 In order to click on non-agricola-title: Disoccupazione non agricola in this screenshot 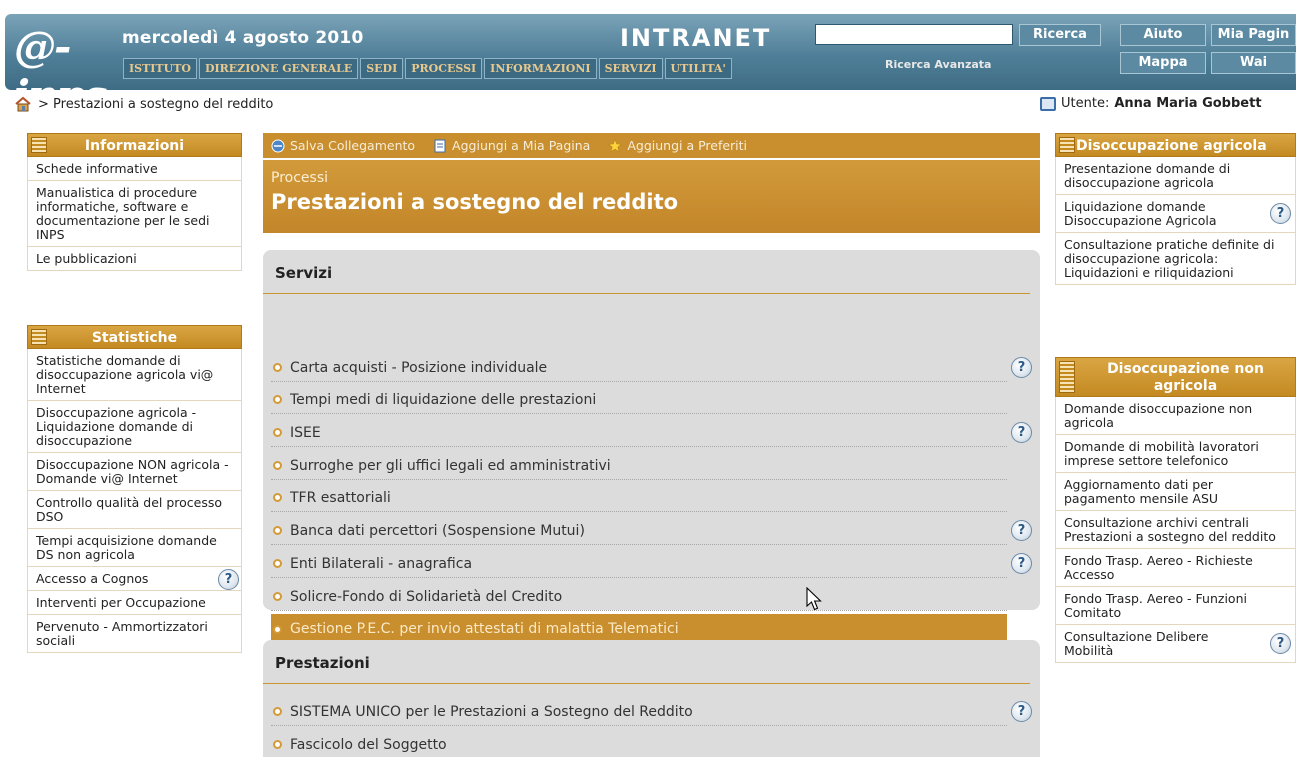, I will do `click(1185, 377)`.